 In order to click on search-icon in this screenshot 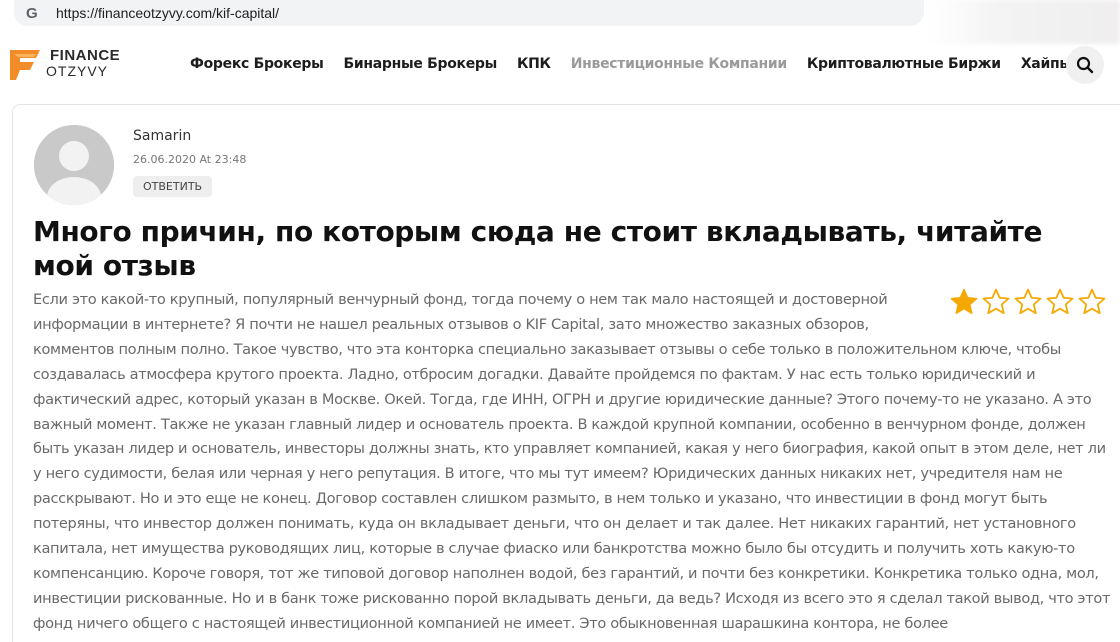, I will do `click(1085, 65)`.